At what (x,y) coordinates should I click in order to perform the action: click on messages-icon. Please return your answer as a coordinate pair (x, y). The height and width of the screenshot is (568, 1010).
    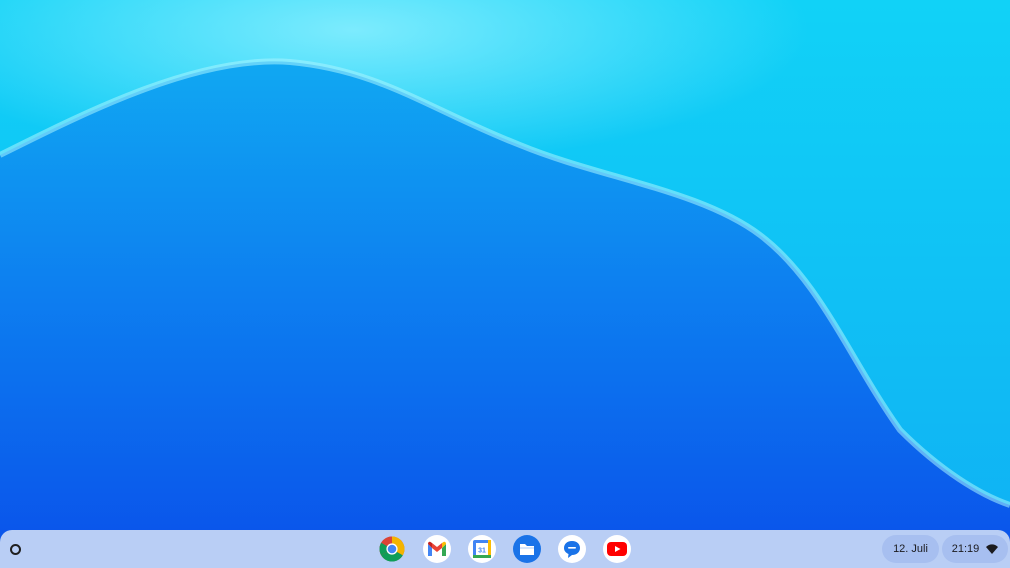
    Looking at the image, I should click on (572, 549).